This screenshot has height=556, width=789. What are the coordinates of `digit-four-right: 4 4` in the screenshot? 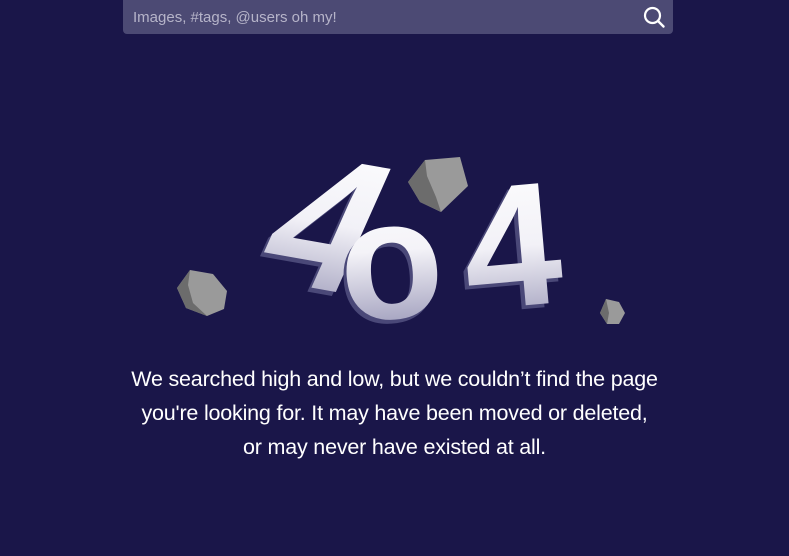 It's located at (510, 248).